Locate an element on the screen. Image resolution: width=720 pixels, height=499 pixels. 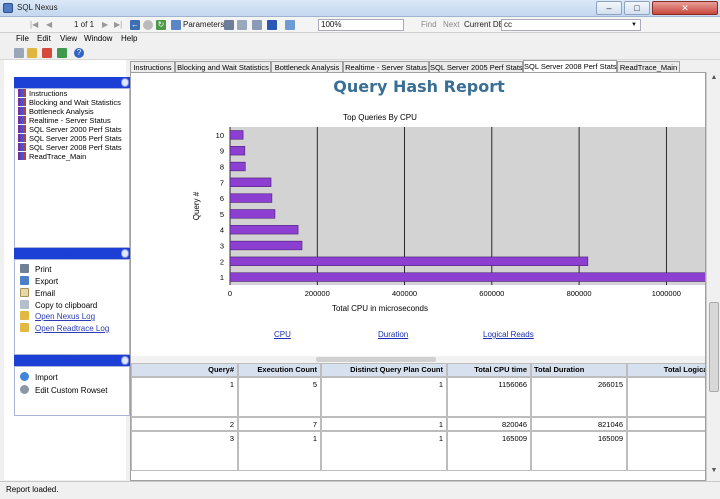
link-cpu: CPU is located at coordinates (282, 334).